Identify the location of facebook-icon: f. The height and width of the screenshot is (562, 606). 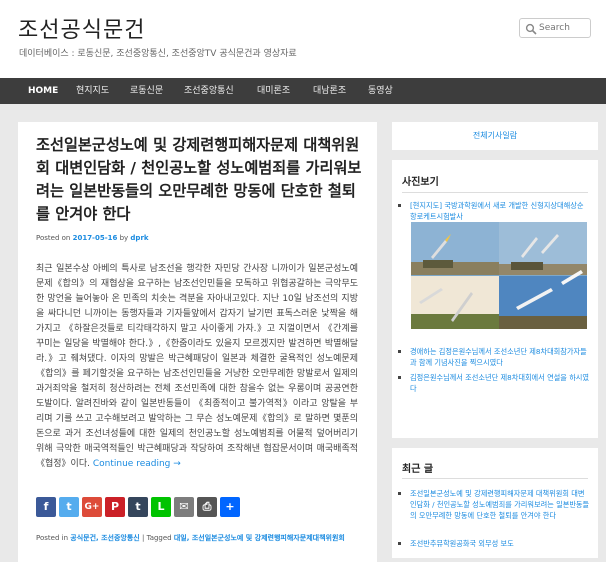
(46, 507).